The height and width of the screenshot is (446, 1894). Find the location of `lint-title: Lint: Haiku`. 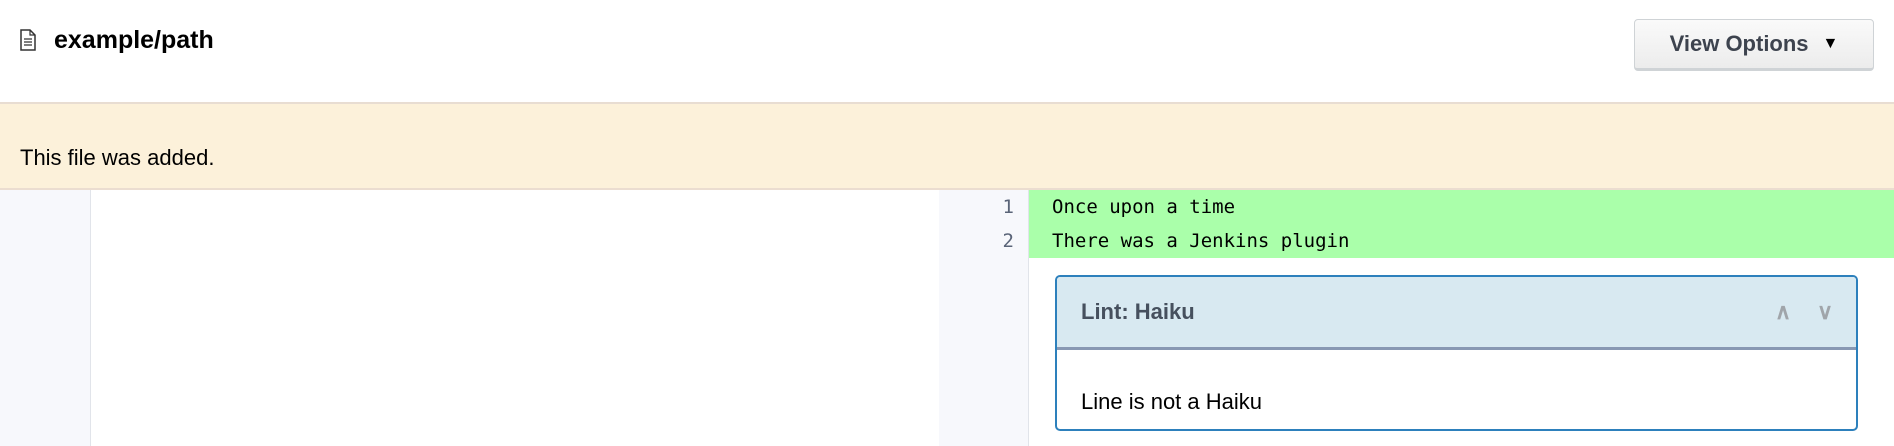

lint-title: Lint: Haiku is located at coordinates (1138, 311).